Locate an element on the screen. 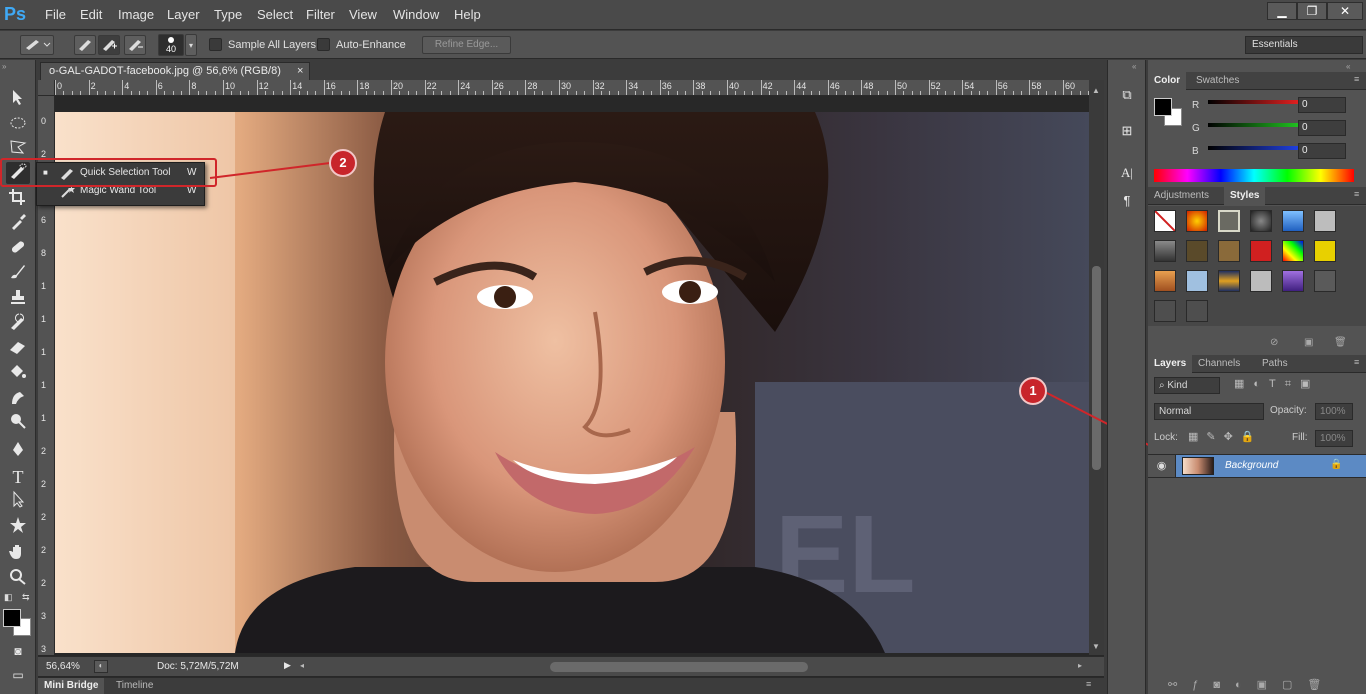 The width and height of the screenshot is (1366, 694). style-swatch-steel is located at coordinates (1165, 251).